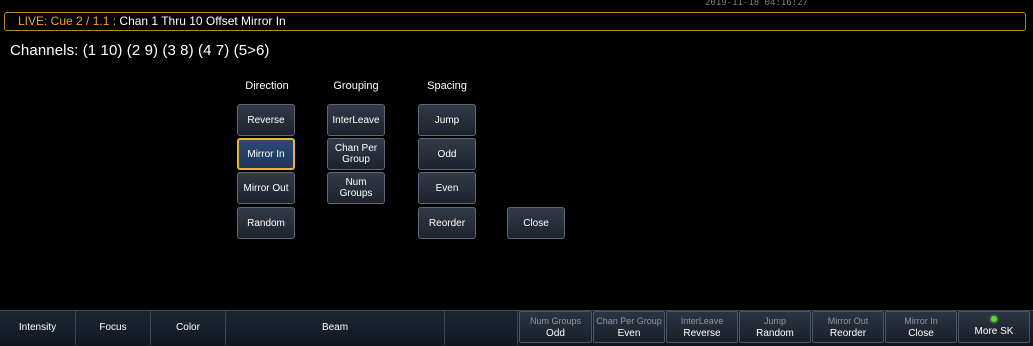 The image size is (1033, 346). What do you see at coordinates (447, 120) in the screenshot?
I see `jump-button: Jump` at bounding box center [447, 120].